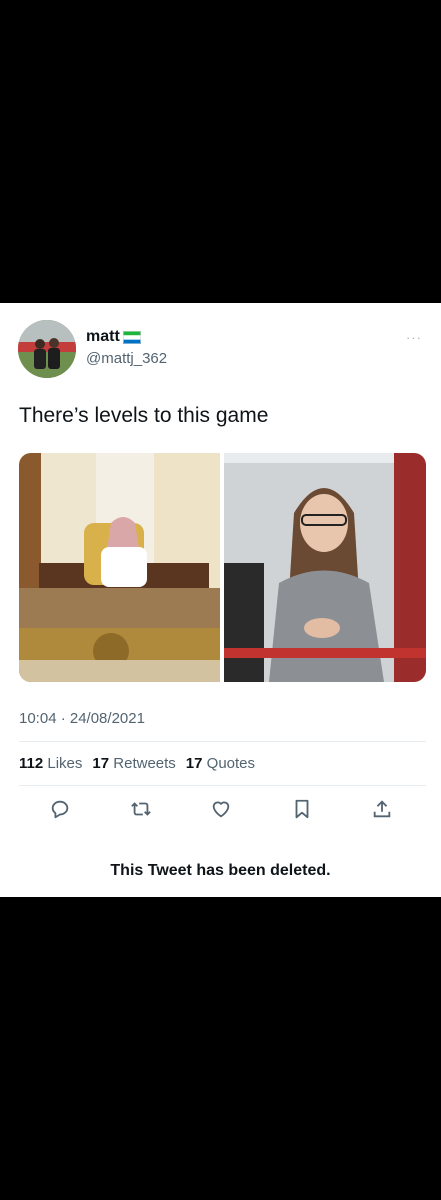  I want to click on quotes-stat: 17 Quotes, so click(221, 763).